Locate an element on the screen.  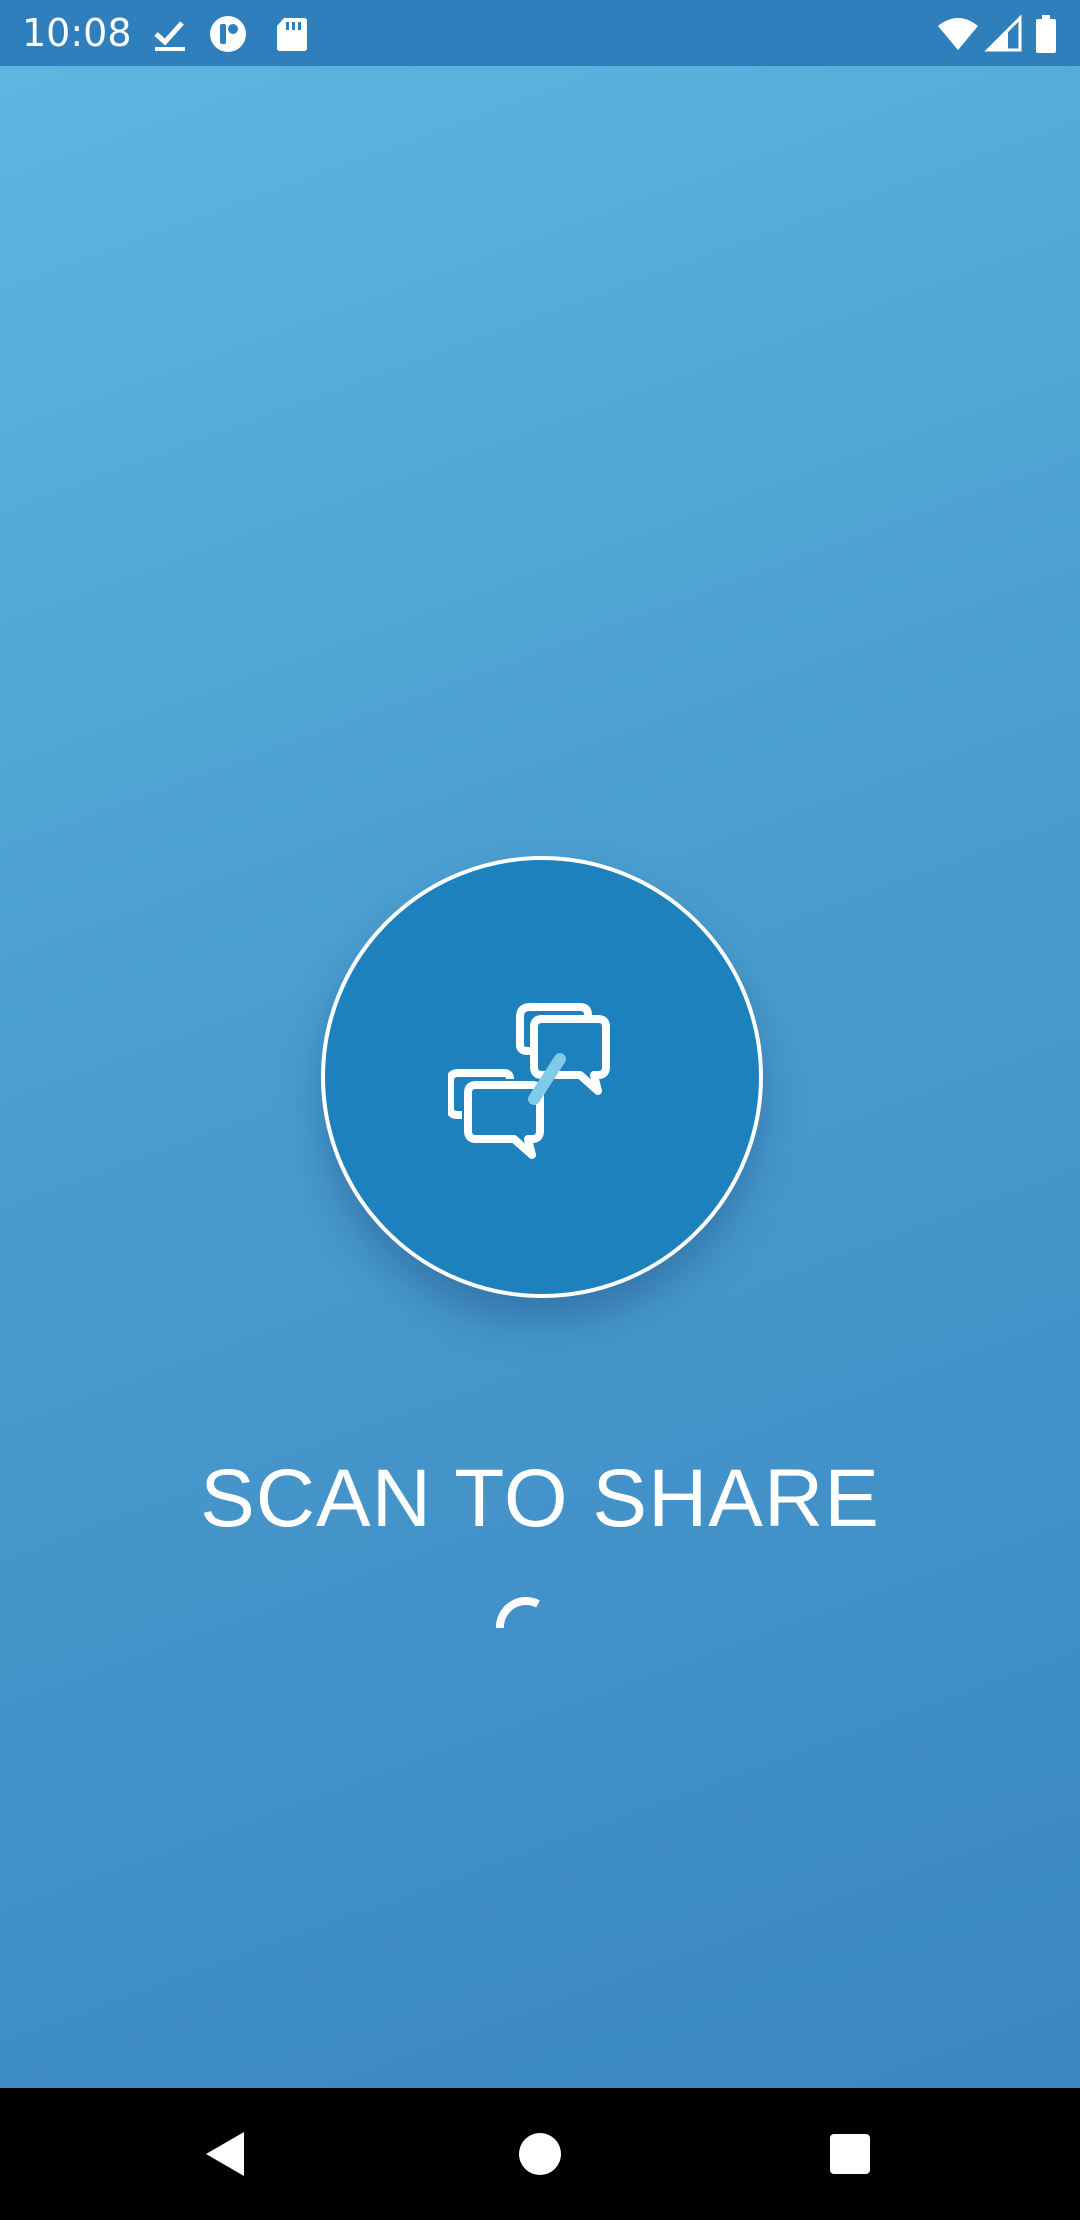
app-notification-icon is located at coordinates (228, 34).